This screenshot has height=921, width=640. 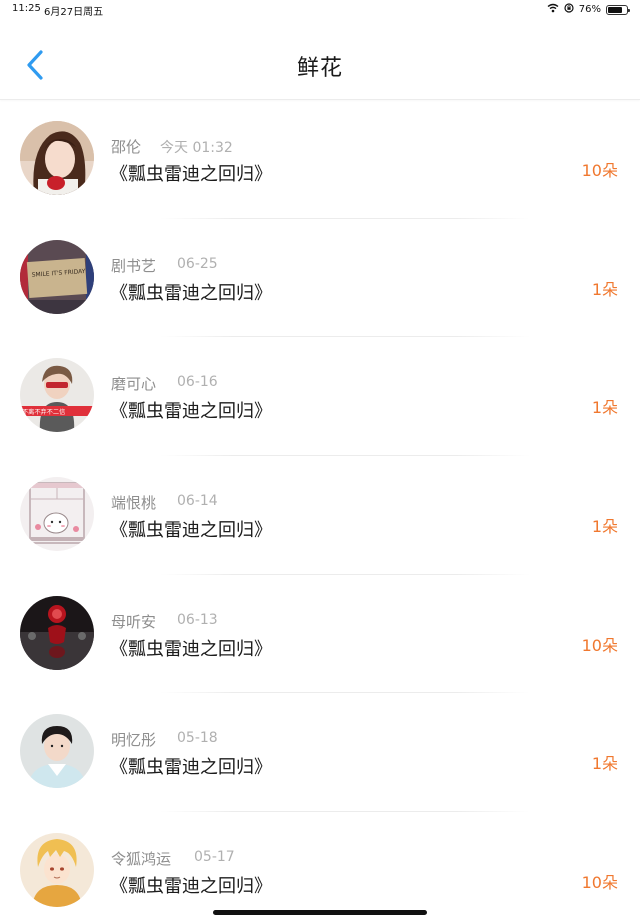 I want to click on user-name: 邵伦, so click(x=126, y=147).